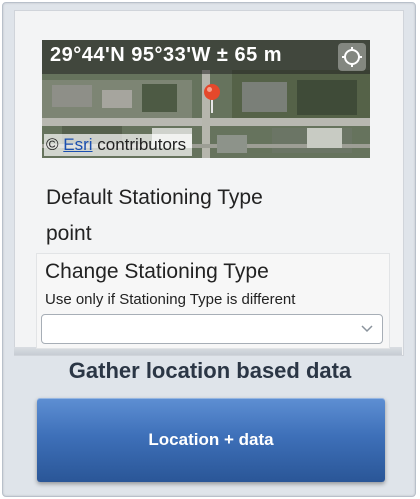 This screenshot has height=499, width=420. What do you see at coordinates (210, 370) in the screenshot?
I see `section-heading: Gather location based data` at bounding box center [210, 370].